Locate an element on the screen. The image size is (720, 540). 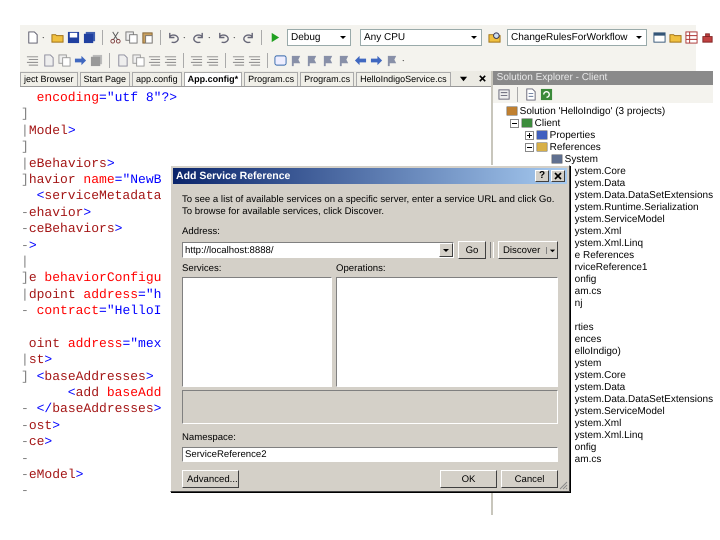
tree-item: rties is located at coordinates (584, 327).